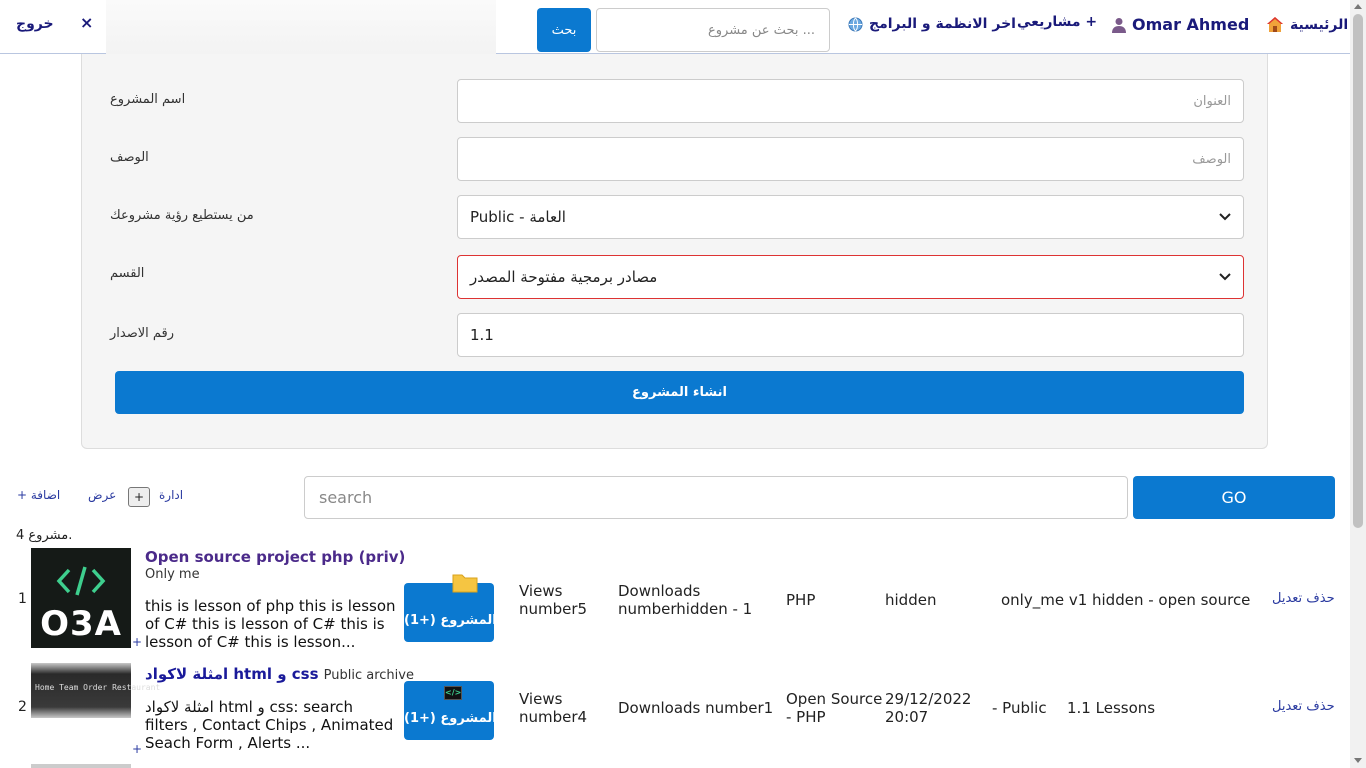  What do you see at coordinates (450, 710) in the screenshot?
I see `project-open-button: </> المشروع (+1)` at bounding box center [450, 710].